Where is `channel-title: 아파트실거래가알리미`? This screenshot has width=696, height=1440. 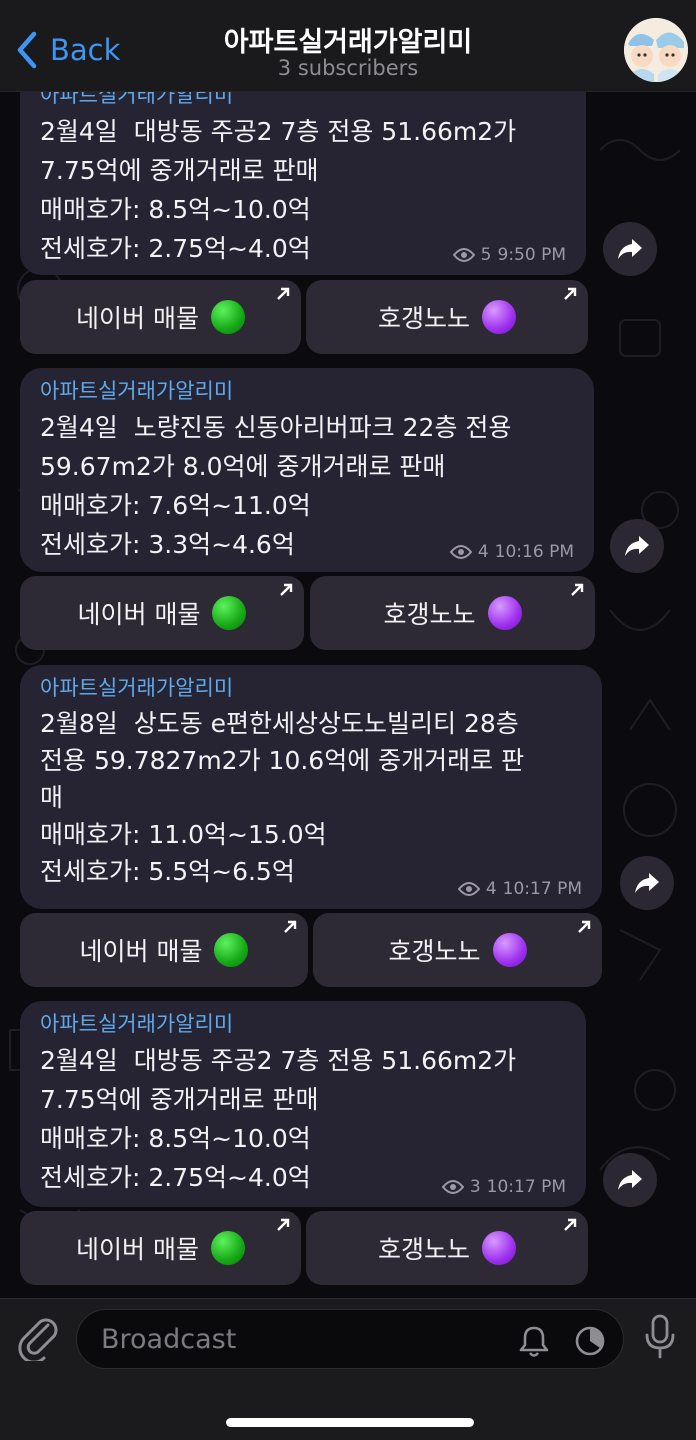 channel-title: 아파트실거래가알리미 is located at coordinates (348, 39).